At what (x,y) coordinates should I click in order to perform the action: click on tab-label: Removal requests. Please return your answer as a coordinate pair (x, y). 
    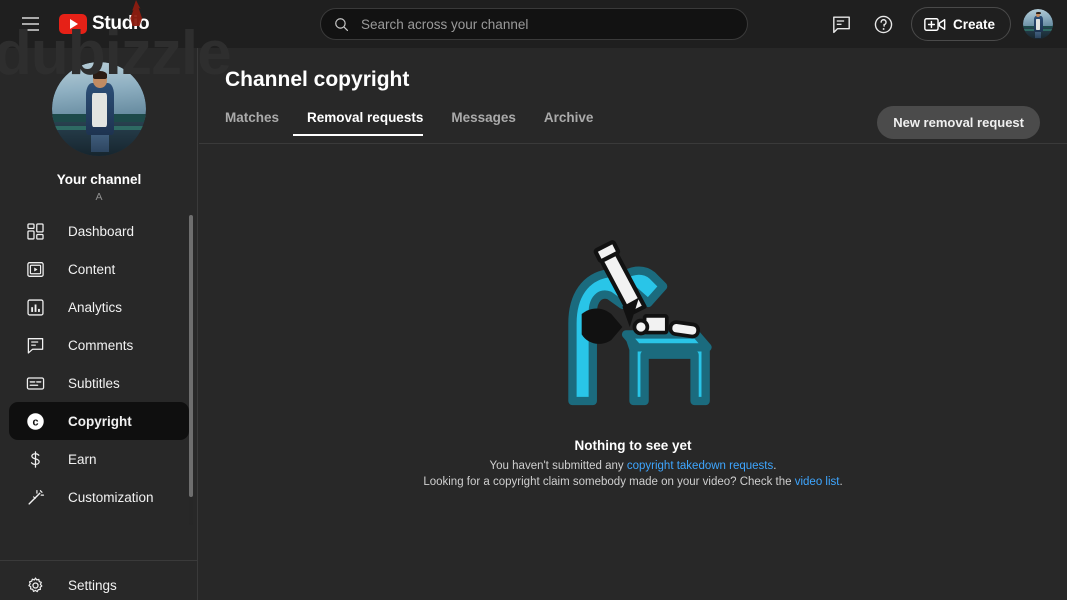
    Looking at the image, I should click on (365, 117).